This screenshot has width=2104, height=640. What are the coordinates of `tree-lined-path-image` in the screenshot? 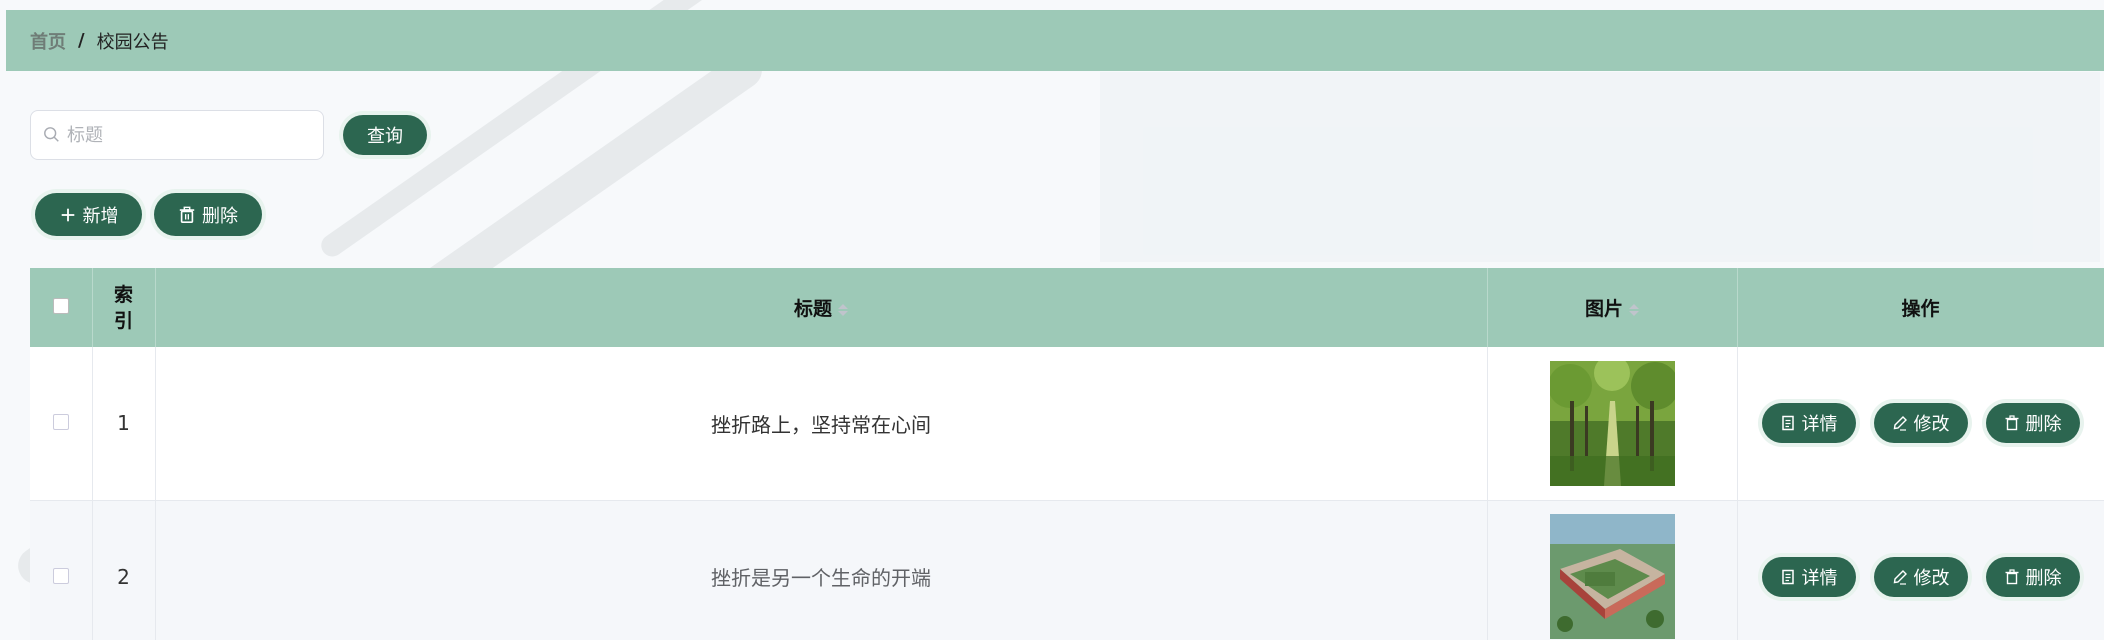 It's located at (1612, 423).